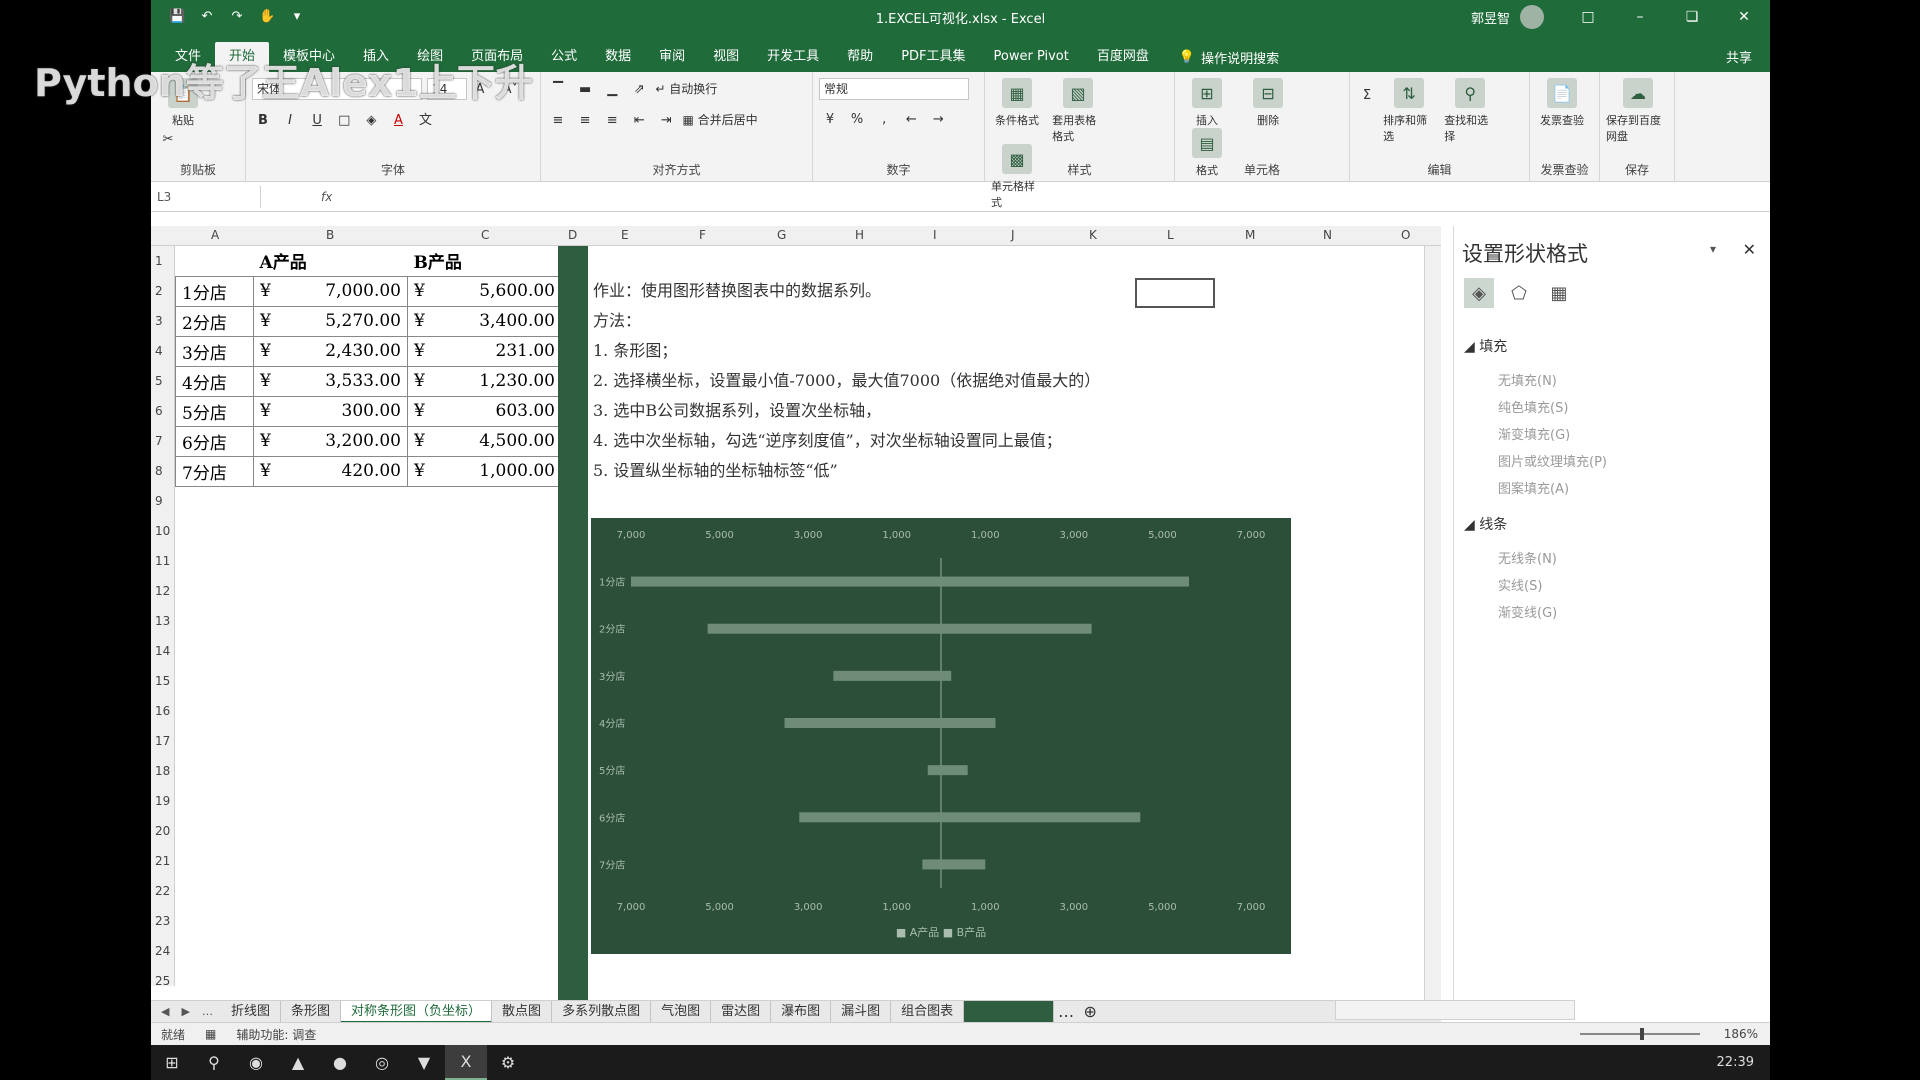 The width and height of the screenshot is (1920, 1080). What do you see at coordinates (1455, 1010) in the screenshot?
I see `horizontal-scrollbar` at bounding box center [1455, 1010].